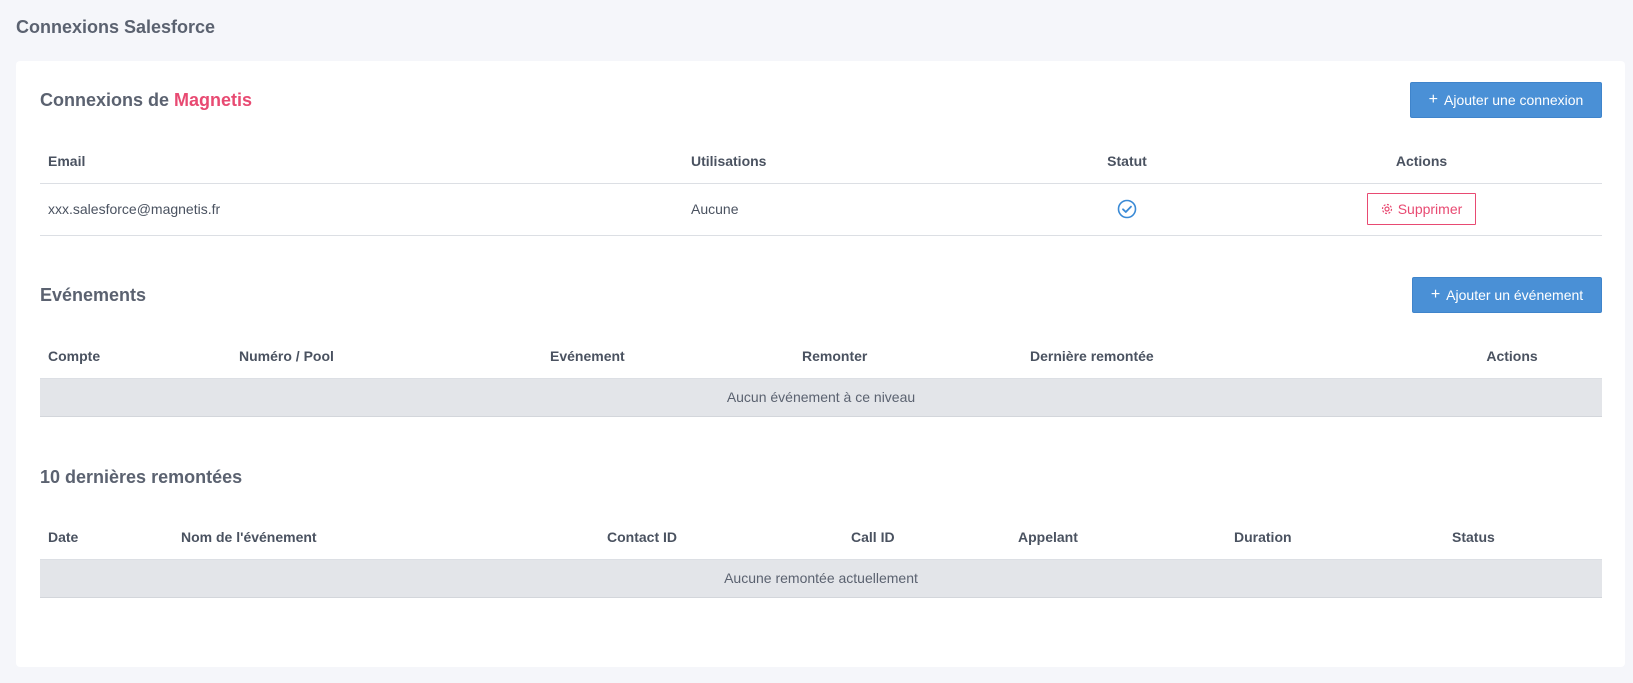 This screenshot has height=683, width=1633. I want to click on column-header-caller: Appelant, so click(1118, 537).